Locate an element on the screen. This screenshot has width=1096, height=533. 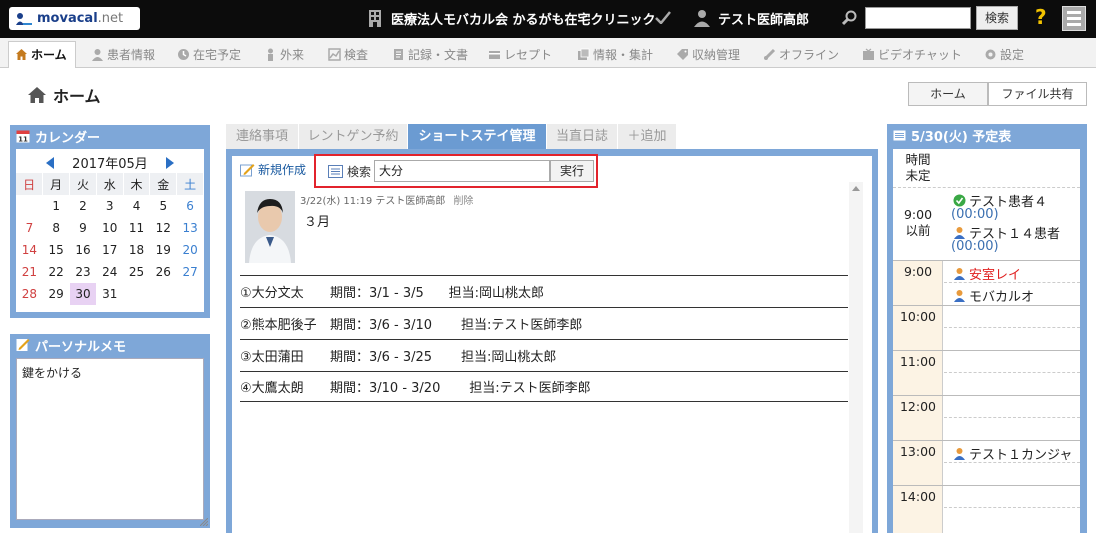
calendar-day: 25 is located at coordinates (136, 272).